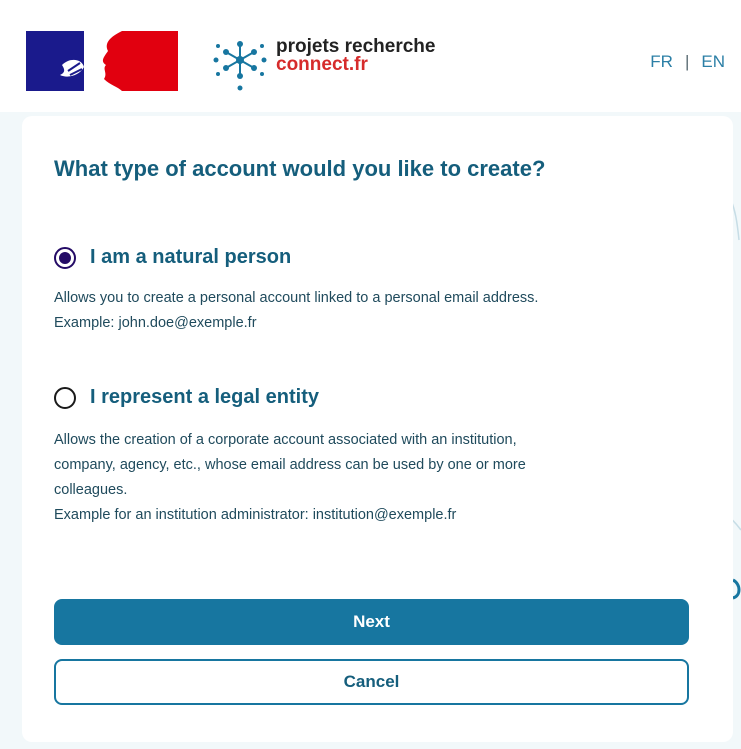 This screenshot has width=741, height=749. Describe the element at coordinates (65, 397) in the screenshot. I see `radio-legal-entity` at that location.